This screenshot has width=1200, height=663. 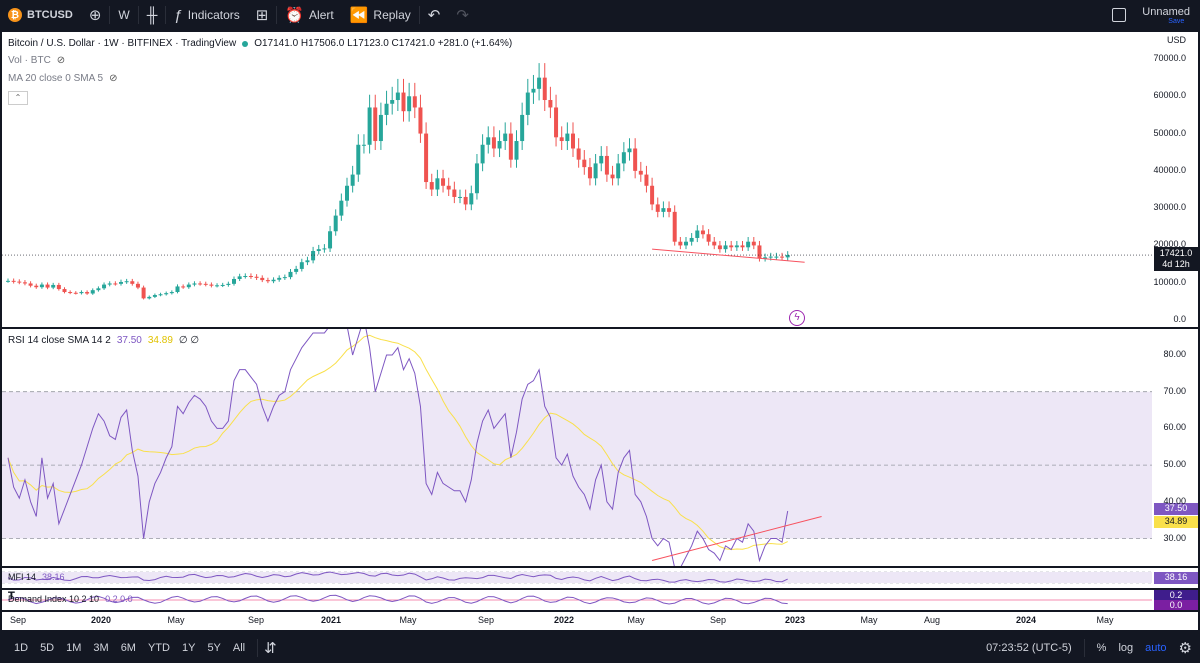 I want to click on redo-icon: ↷, so click(x=462, y=15).